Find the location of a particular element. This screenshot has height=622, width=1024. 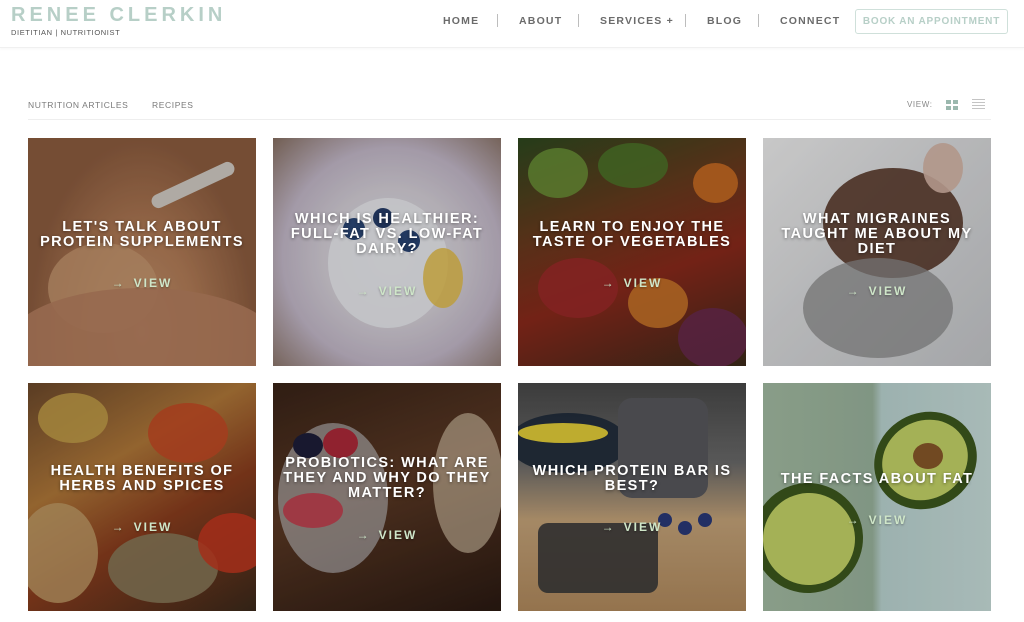

nav-home: HOME is located at coordinates (461, 21).